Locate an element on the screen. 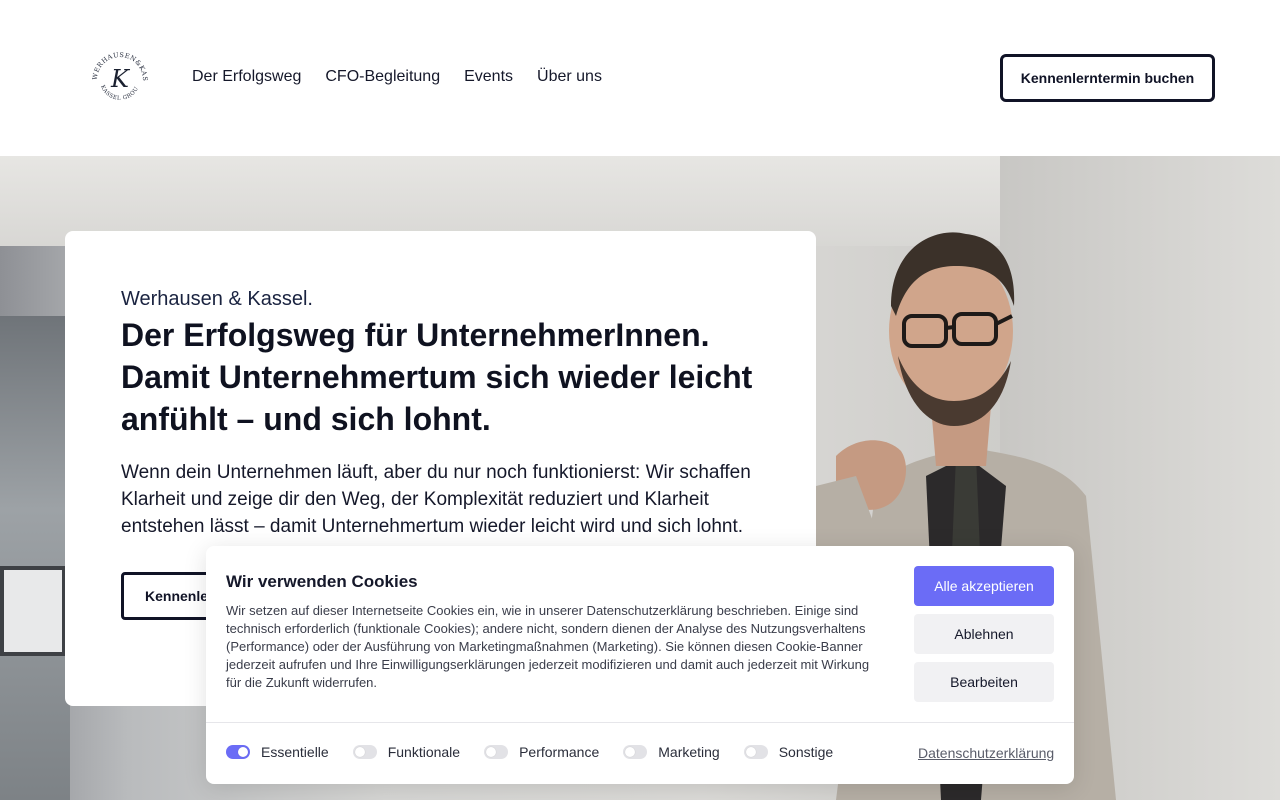  book-meeting-button-header: Kennenlerntermin buchen is located at coordinates (1107, 78).